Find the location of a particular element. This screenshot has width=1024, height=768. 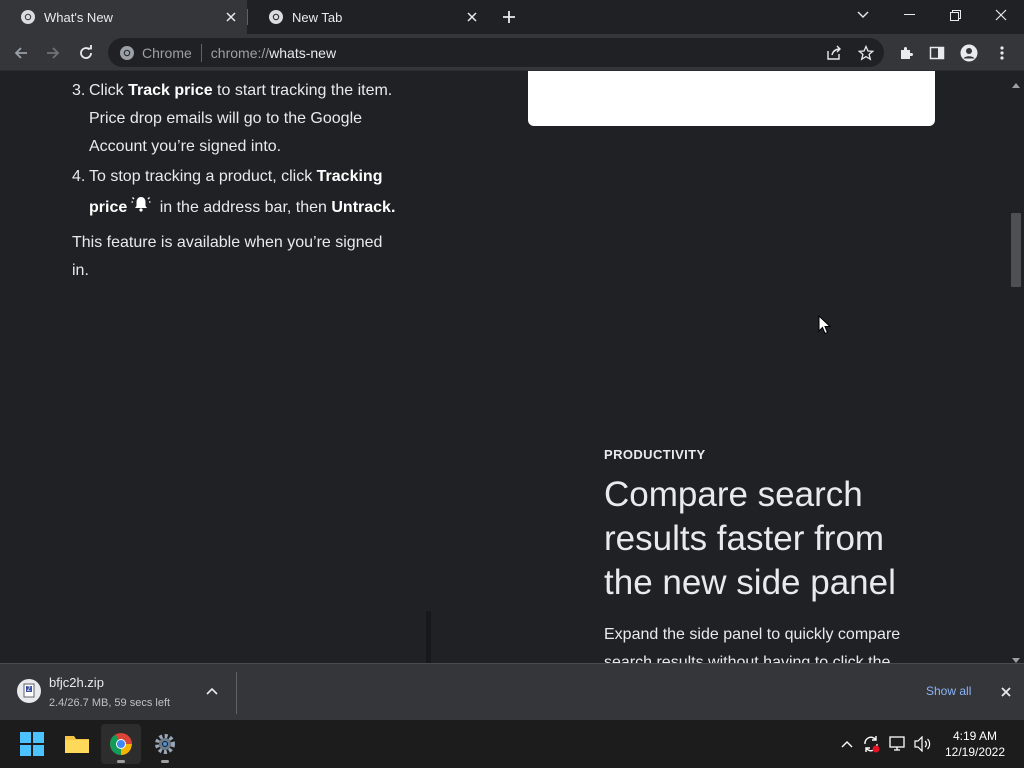

zip-file-icon: Z is located at coordinates (28, 691).